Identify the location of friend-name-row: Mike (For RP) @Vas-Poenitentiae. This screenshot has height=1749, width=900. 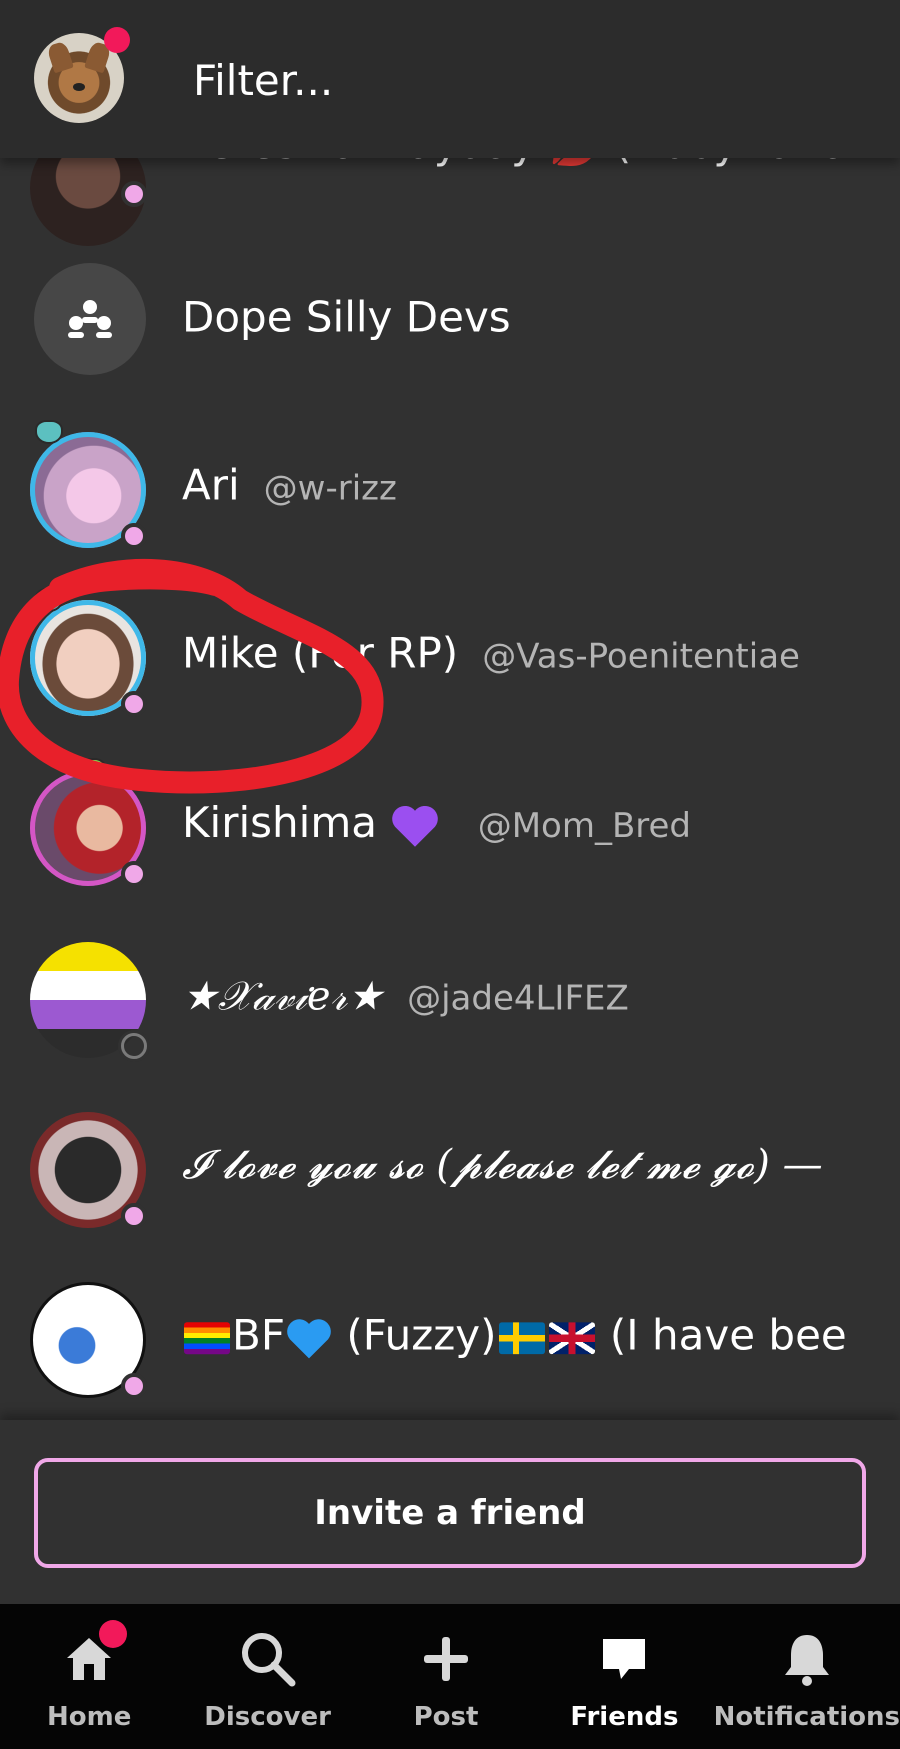
(491, 653).